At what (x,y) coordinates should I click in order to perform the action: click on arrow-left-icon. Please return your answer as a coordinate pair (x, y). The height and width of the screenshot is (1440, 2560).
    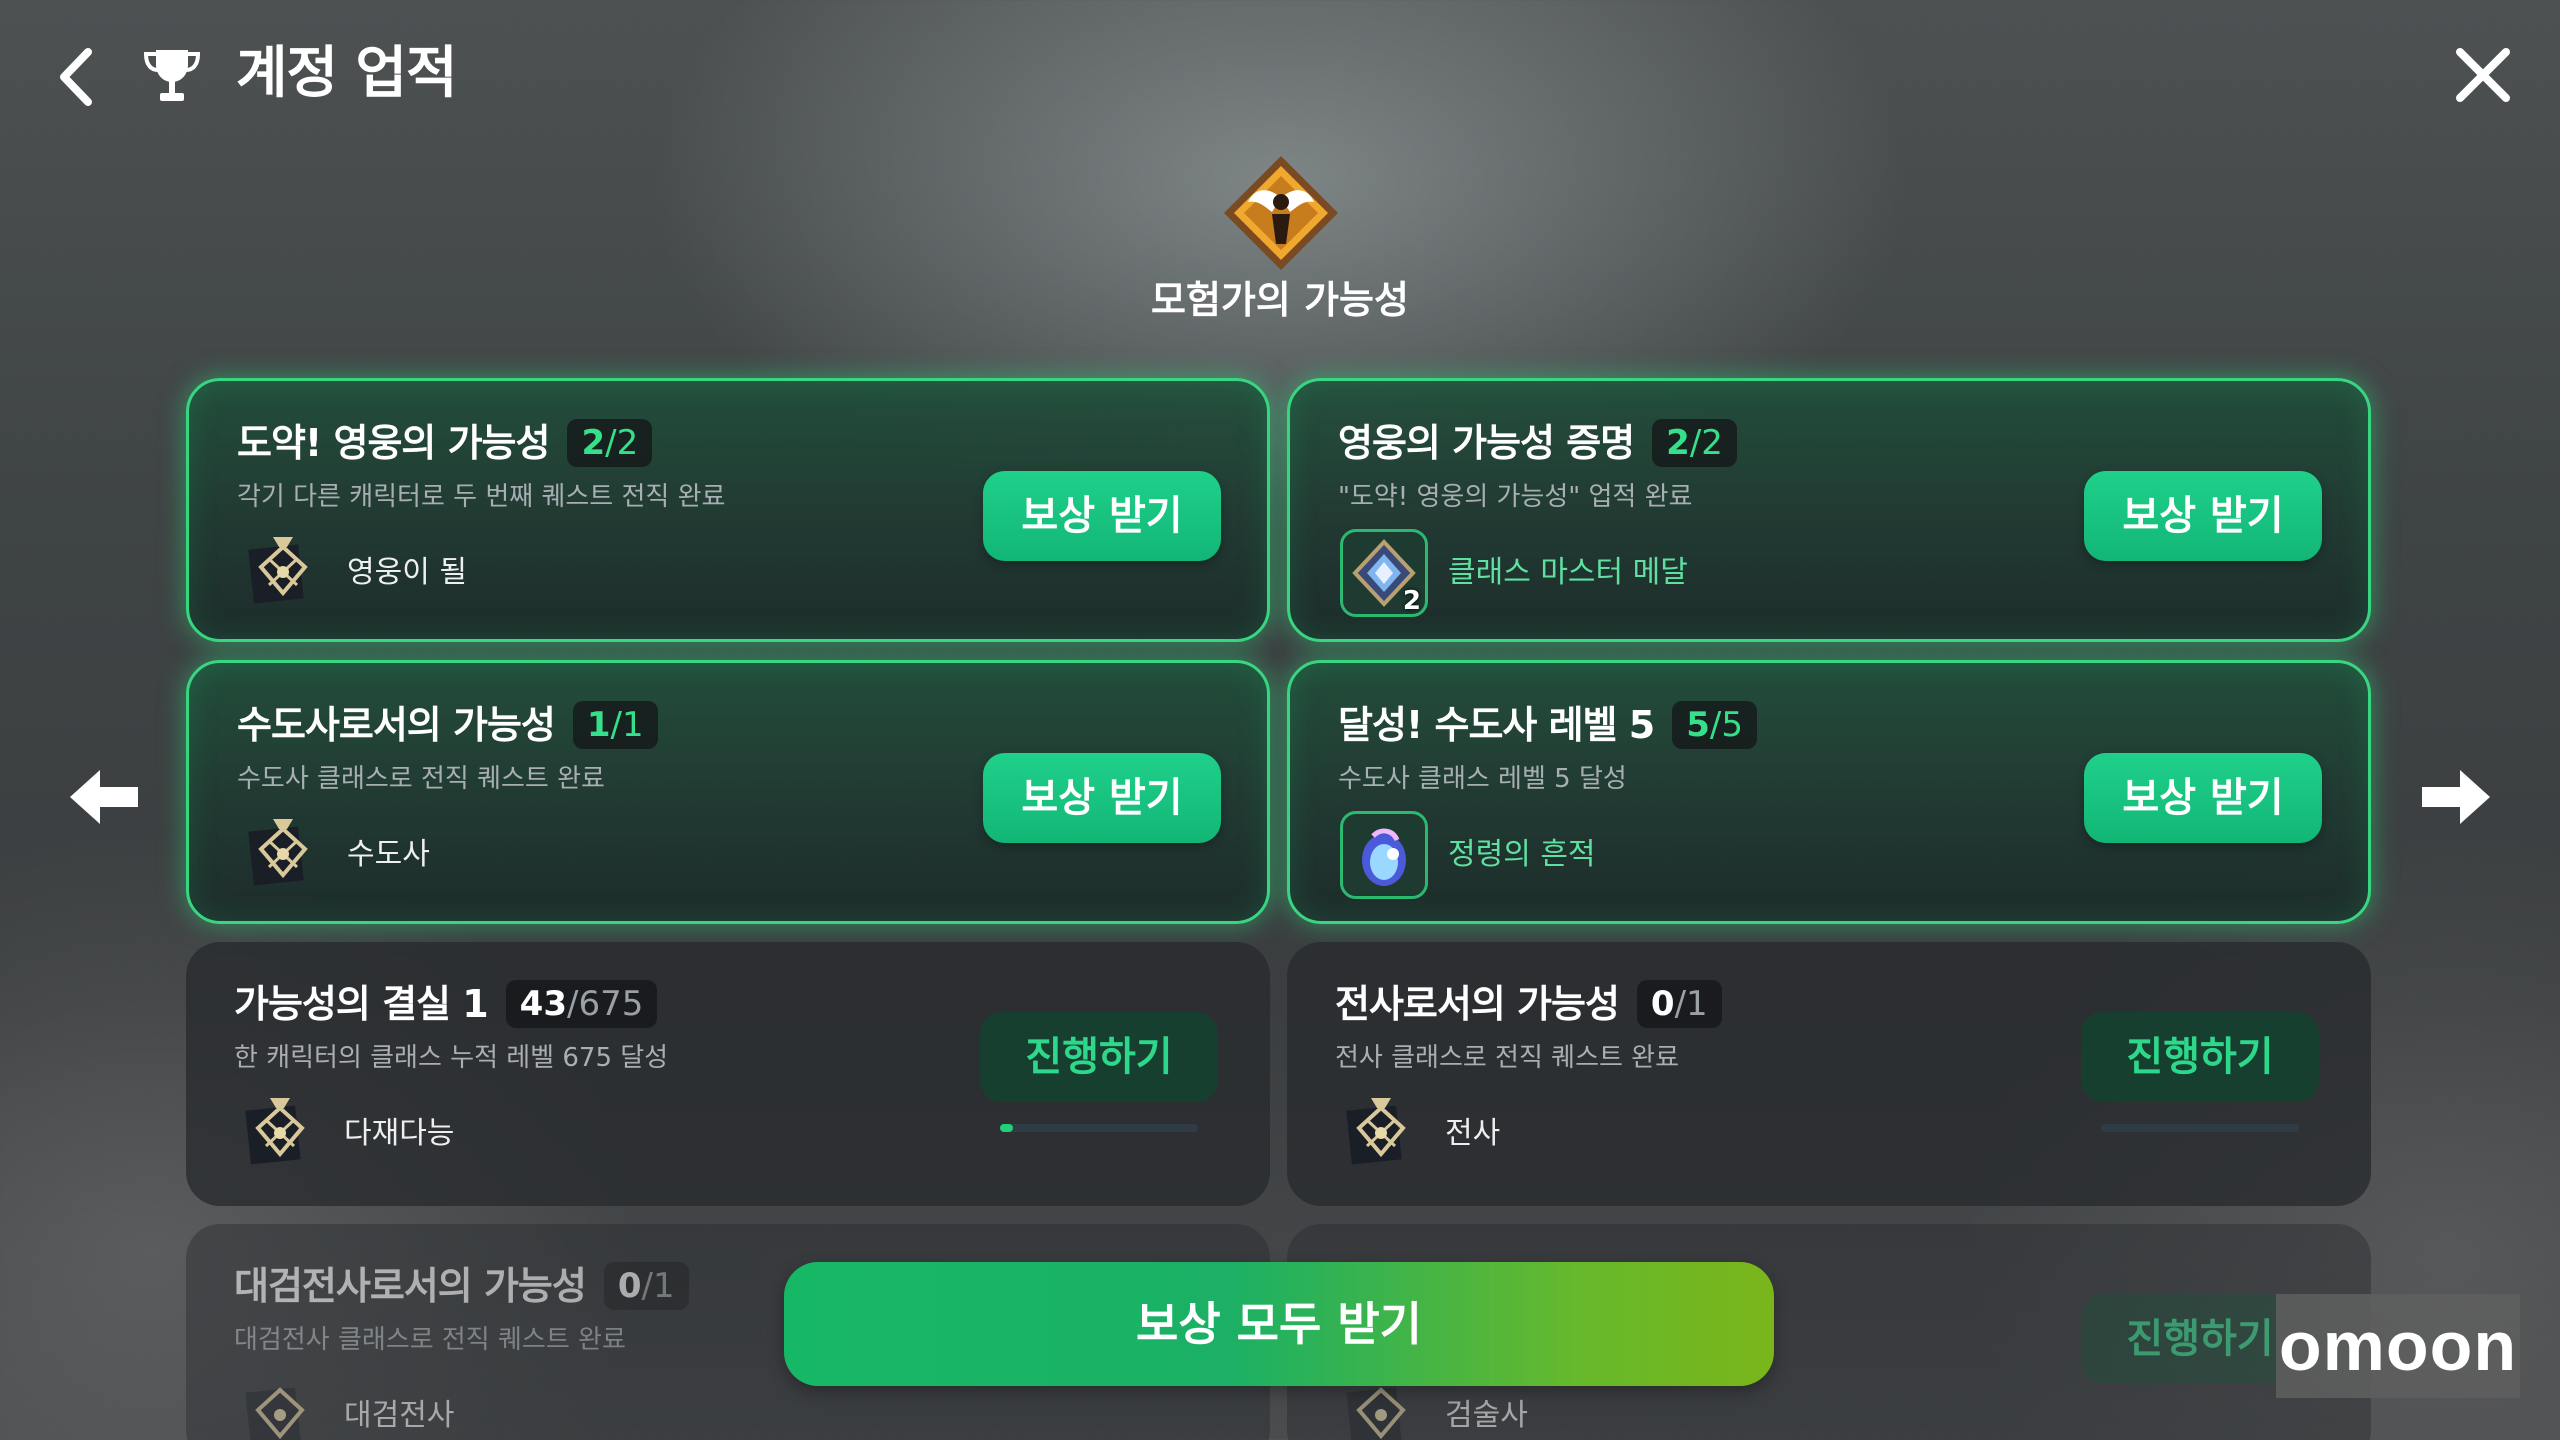
    Looking at the image, I should click on (104, 797).